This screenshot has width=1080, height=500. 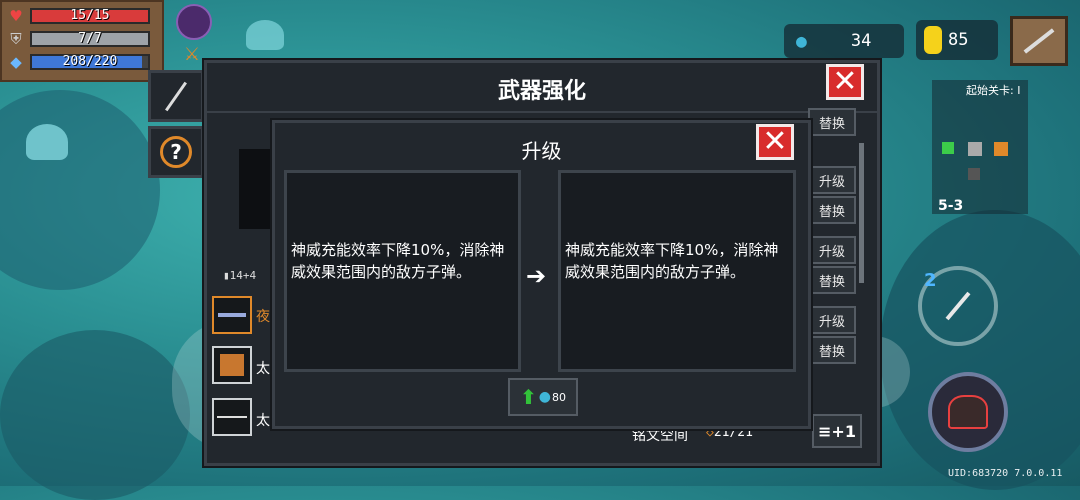 I want to click on upgrade-cost: 80, so click(x=558, y=397).